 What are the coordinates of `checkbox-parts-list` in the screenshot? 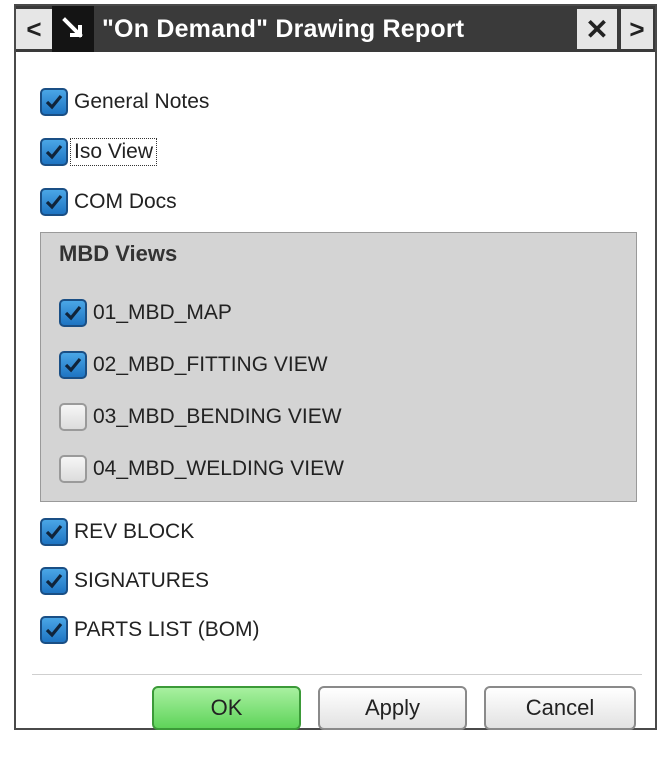 It's located at (54, 630).